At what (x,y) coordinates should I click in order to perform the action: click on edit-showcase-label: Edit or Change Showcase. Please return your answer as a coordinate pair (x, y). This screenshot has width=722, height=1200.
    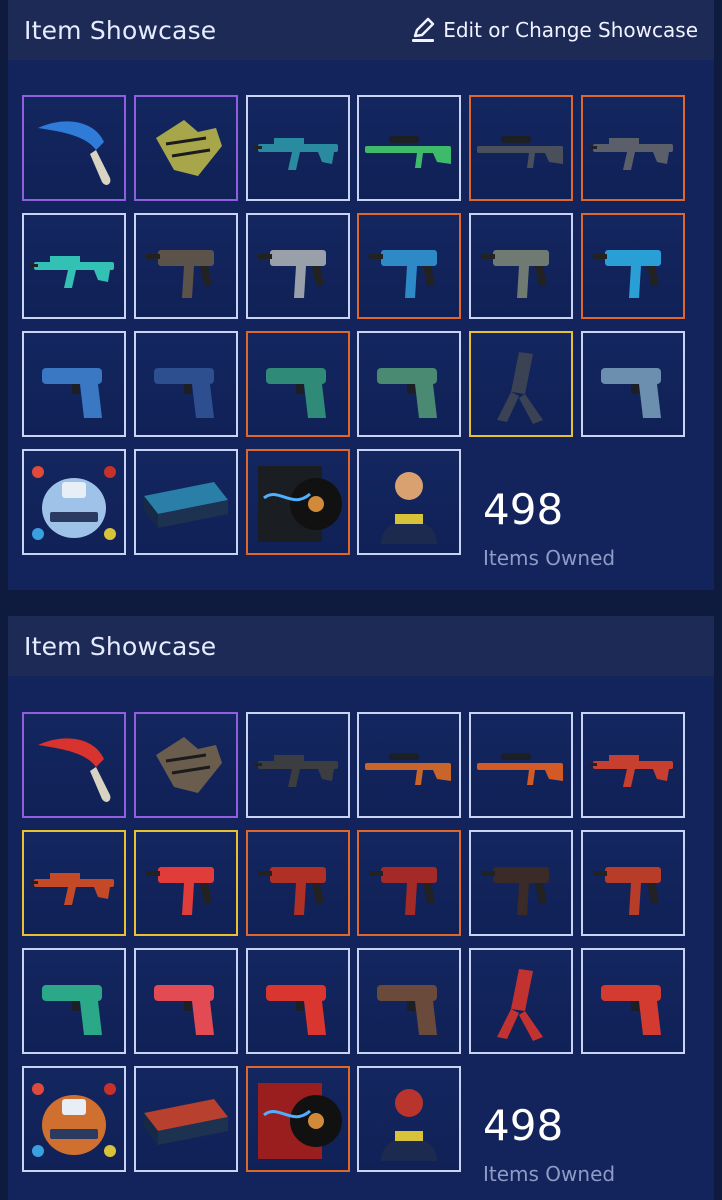
    Looking at the image, I should click on (570, 30).